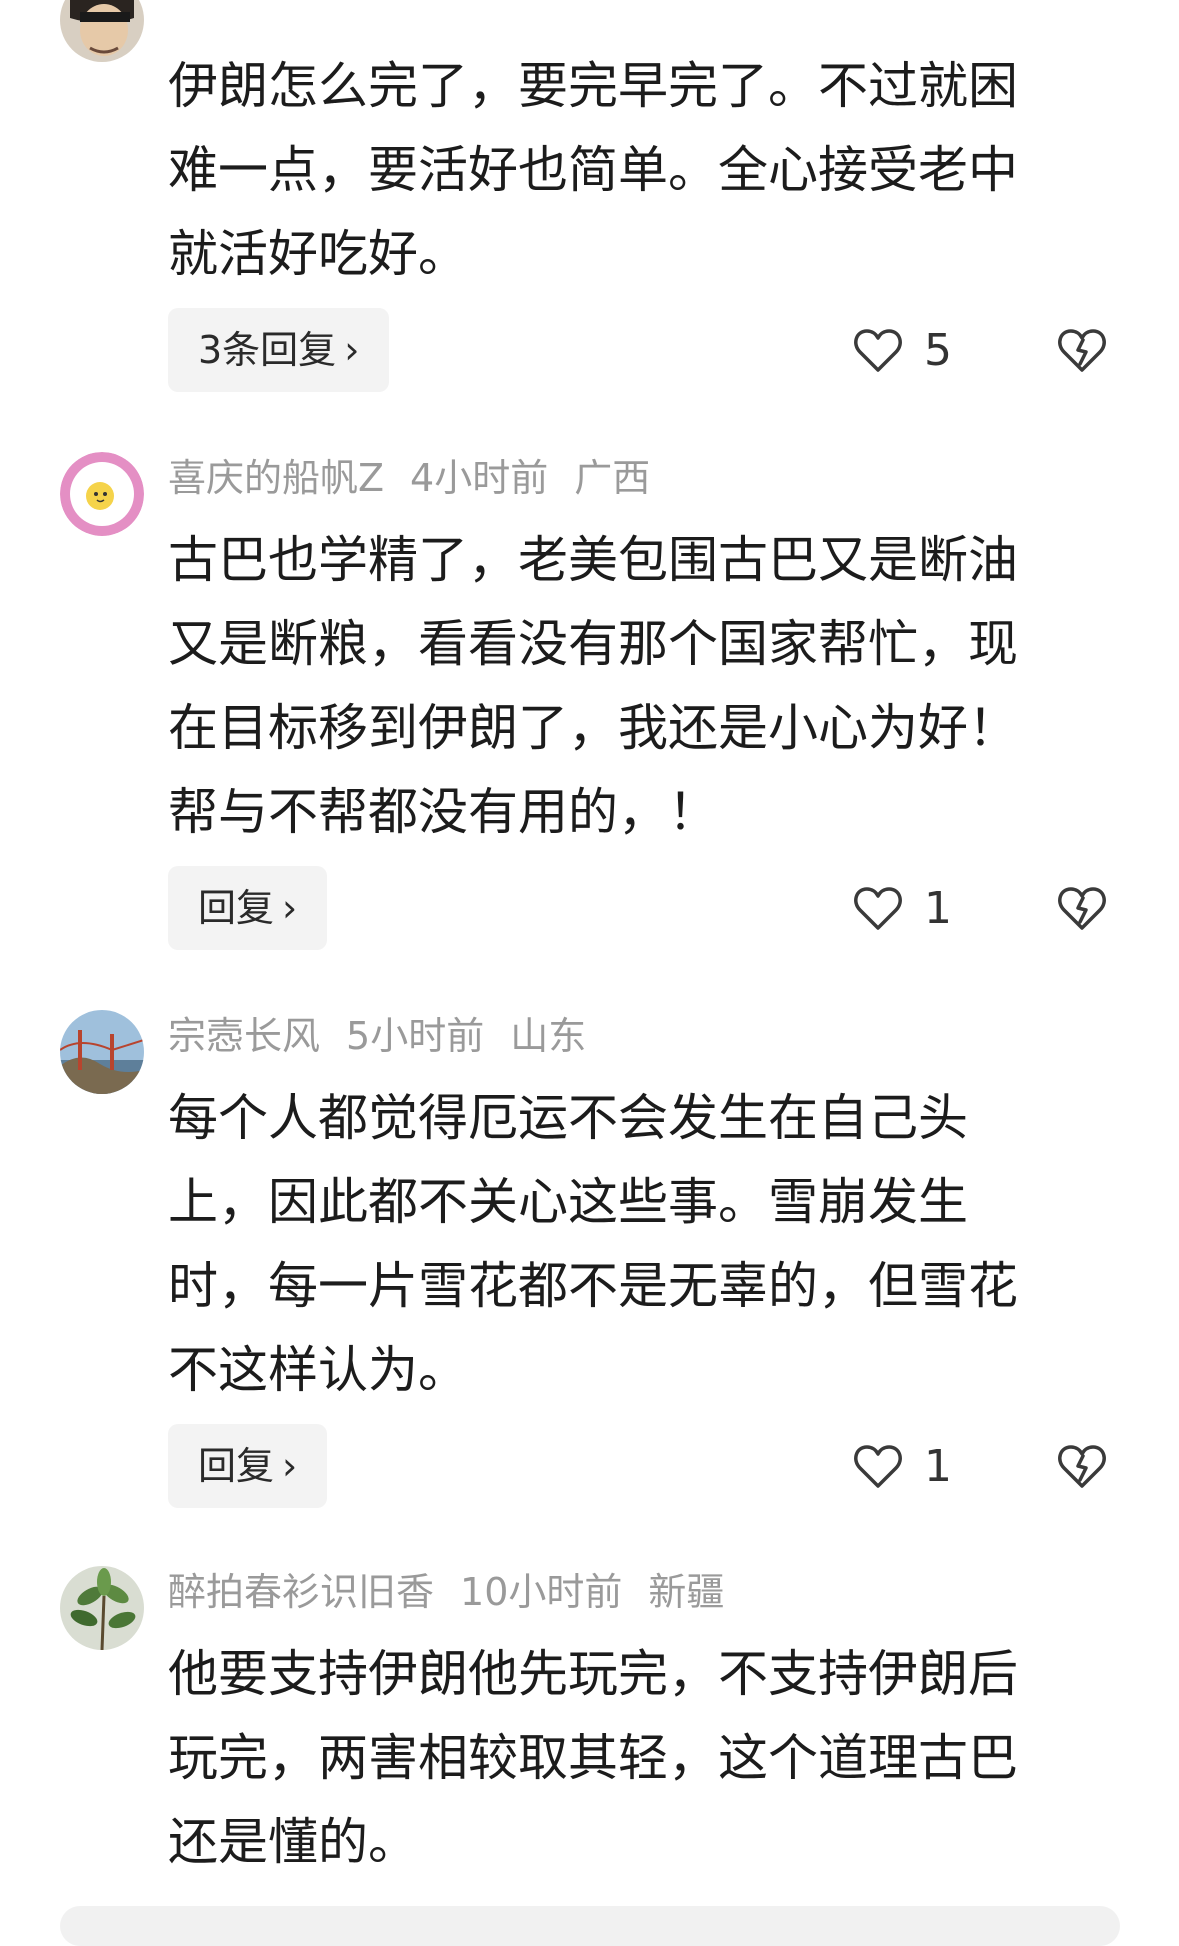  Describe the element at coordinates (938, 350) in the screenshot. I see `like-count: 5` at that location.